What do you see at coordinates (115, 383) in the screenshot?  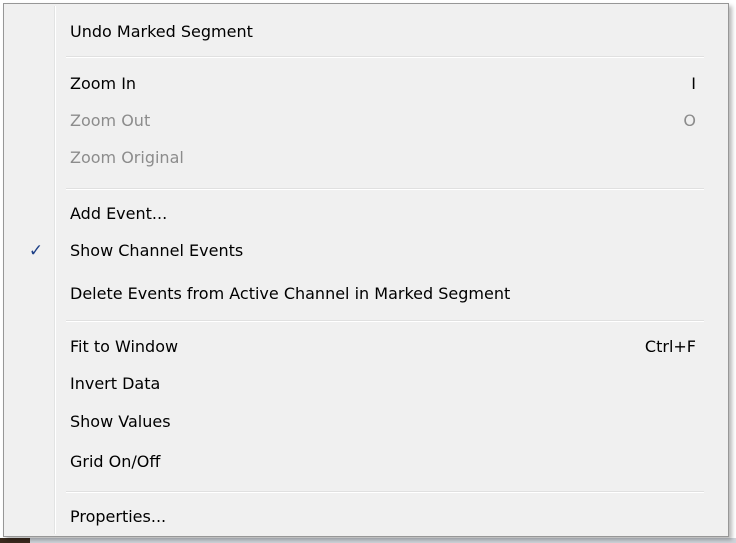 I see `menu-item-label: Invert Data` at bounding box center [115, 383].